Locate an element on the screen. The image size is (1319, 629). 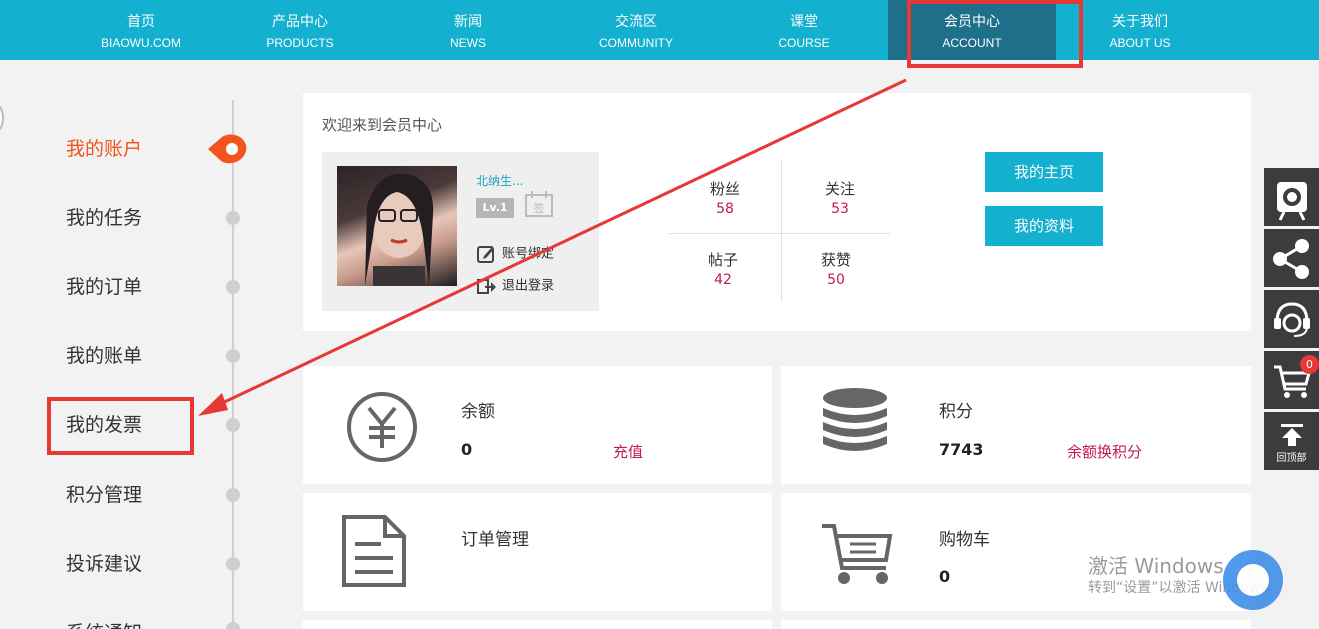
arrow-up-icon is located at coordinates (1292, 435).